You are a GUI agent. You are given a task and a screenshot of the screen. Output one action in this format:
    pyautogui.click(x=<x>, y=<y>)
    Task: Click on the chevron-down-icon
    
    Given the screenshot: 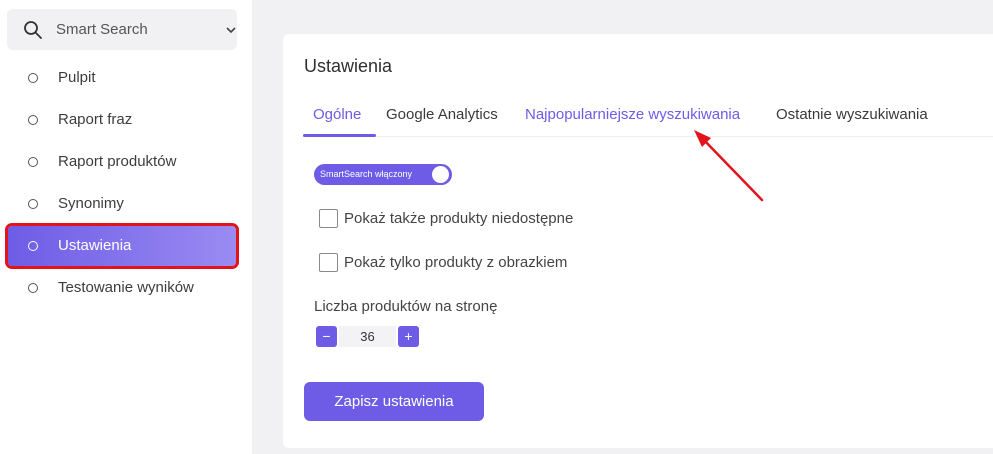 What is the action you would take?
    pyautogui.click(x=231, y=30)
    